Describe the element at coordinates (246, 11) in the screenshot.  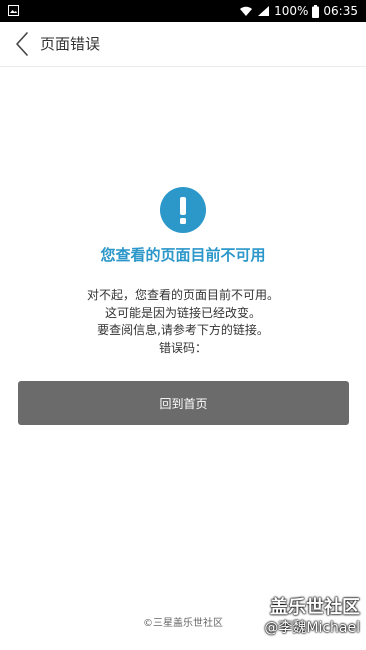
I see `wifi-icon` at that location.